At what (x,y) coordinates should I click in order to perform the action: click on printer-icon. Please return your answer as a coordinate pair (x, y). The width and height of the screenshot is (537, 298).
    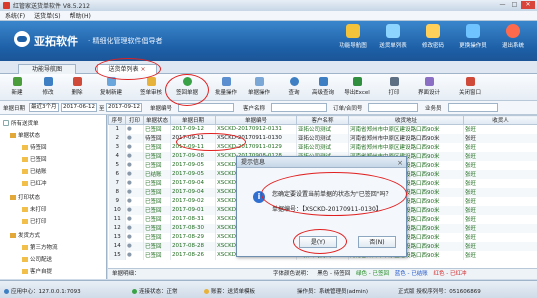
    Looking at the image, I should click on (394, 81).